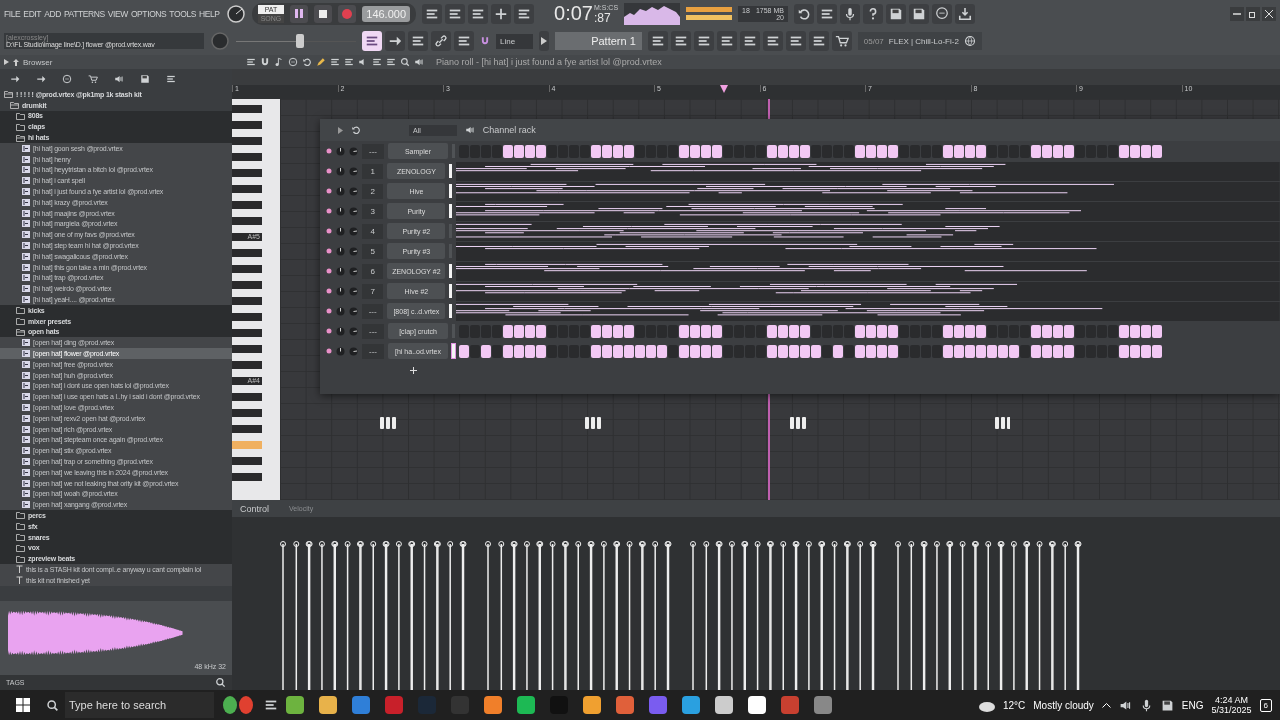 The height and width of the screenshot is (720, 1280). I want to click on news-panel: 05/07 FLEX | Chill-Lo-Fi-2, so click(919, 41).